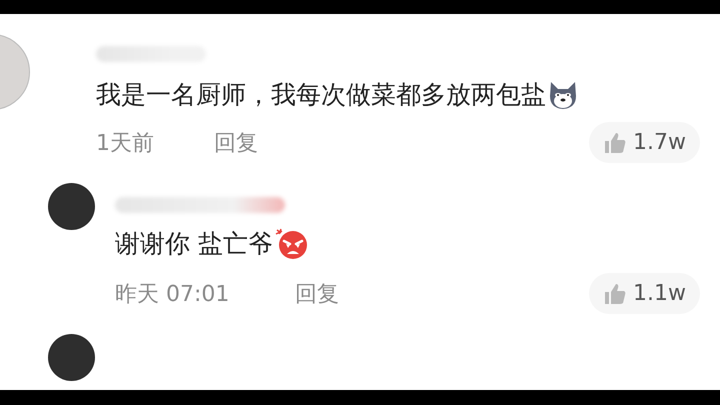  What do you see at coordinates (291, 244) in the screenshot?
I see `angry-face-icon` at bounding box center [291, 244].